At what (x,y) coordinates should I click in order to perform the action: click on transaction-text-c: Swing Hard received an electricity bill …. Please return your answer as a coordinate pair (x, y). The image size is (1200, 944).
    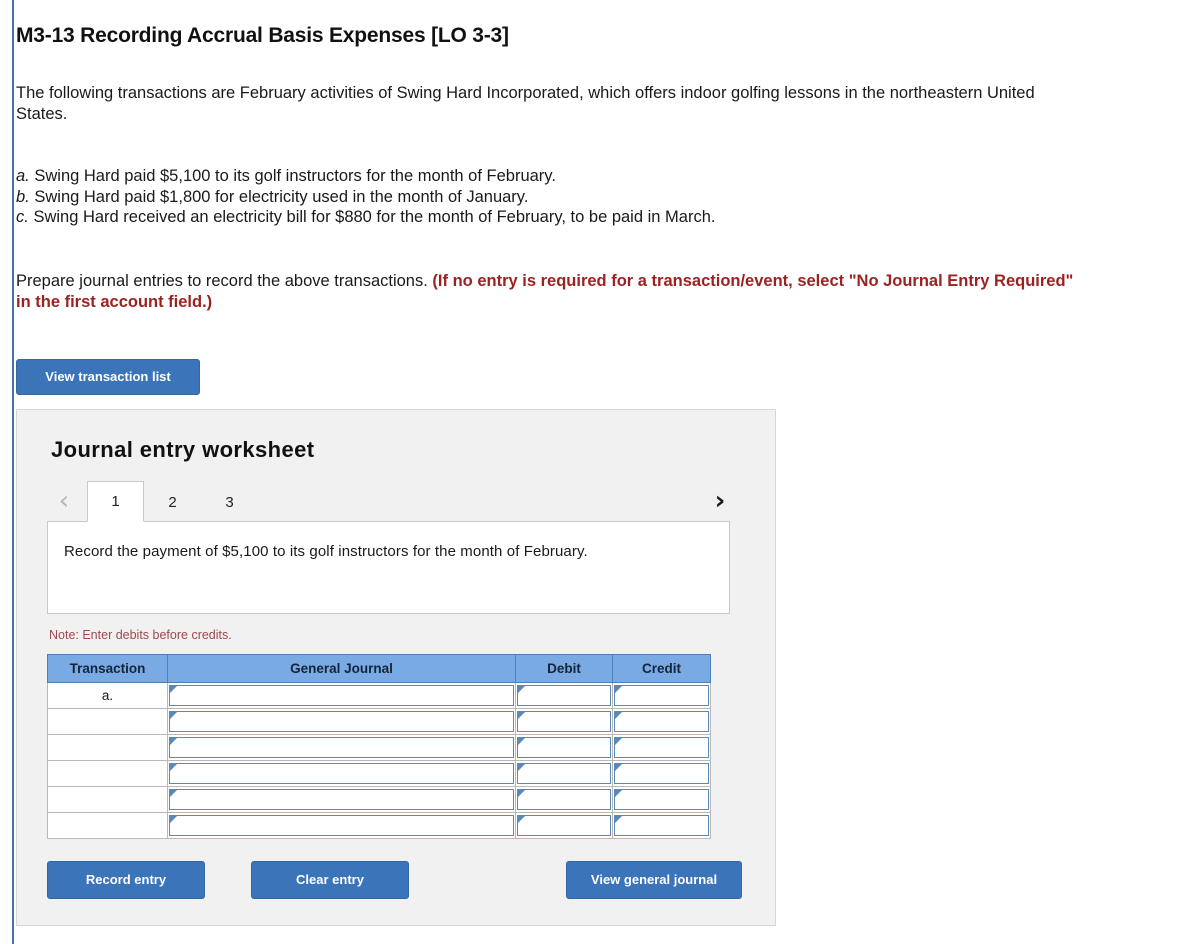
    Looking at the image, I should click on (374, 217).